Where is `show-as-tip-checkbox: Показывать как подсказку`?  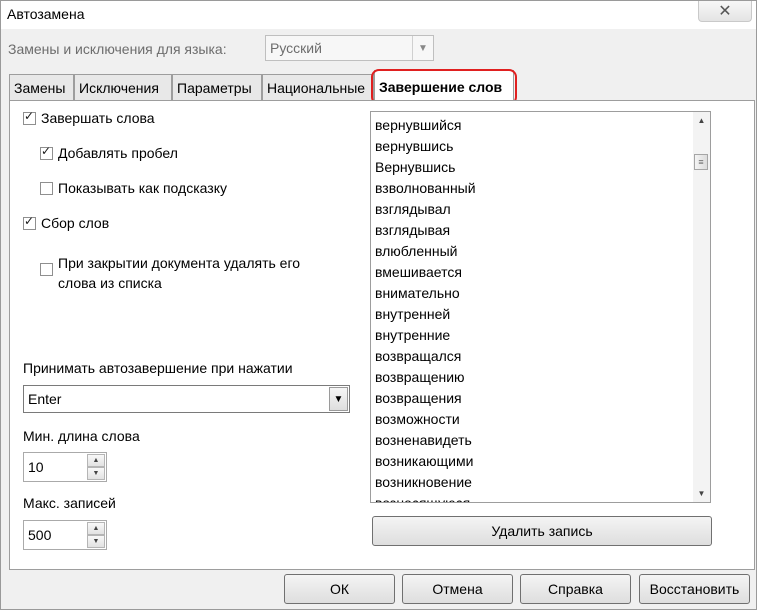
show-as-tip-checkbox: Показывать как подсказку is located at coordinates (133, 188).